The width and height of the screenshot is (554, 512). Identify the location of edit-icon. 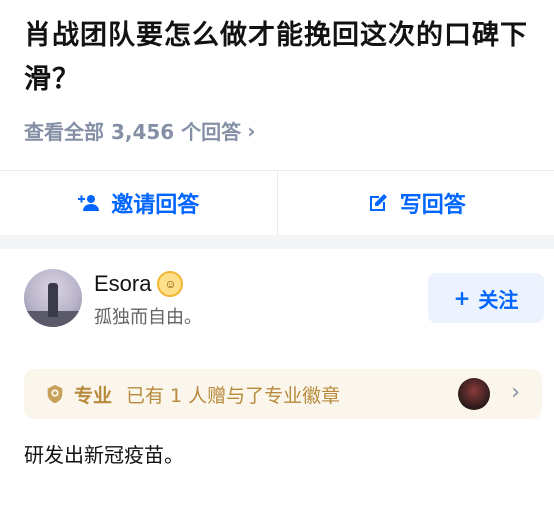
(378, 202).